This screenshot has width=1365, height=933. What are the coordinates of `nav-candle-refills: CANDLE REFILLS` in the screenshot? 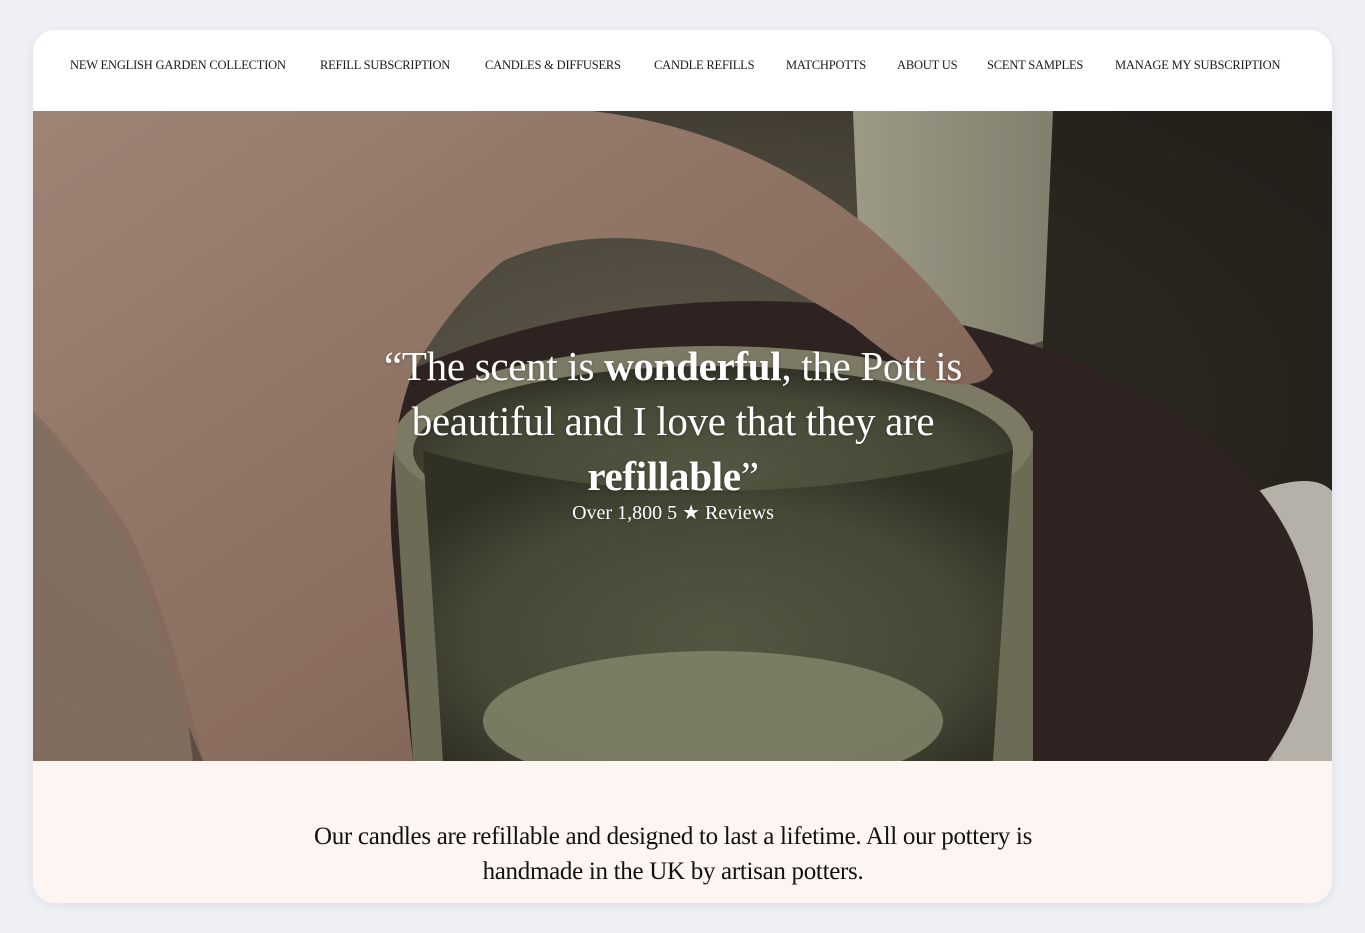 It's located at (704, 65).